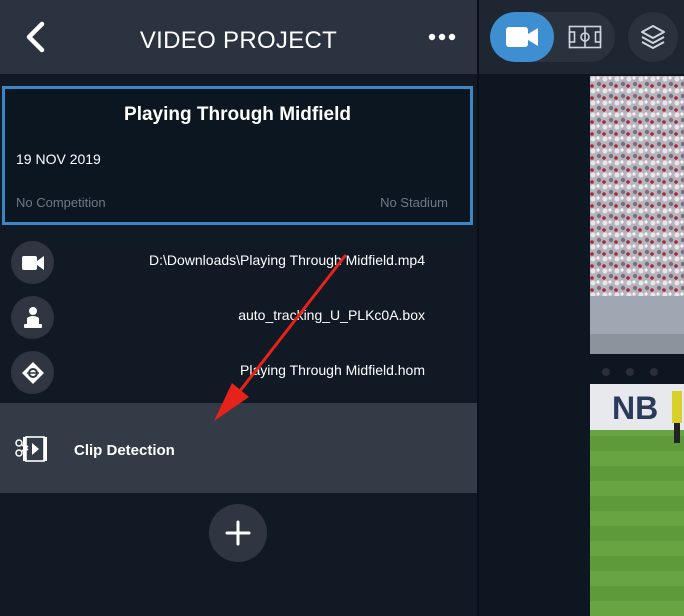 This screenshot has width=684, height=616. I want to click on player-tracking-icon, so click(32, 317).